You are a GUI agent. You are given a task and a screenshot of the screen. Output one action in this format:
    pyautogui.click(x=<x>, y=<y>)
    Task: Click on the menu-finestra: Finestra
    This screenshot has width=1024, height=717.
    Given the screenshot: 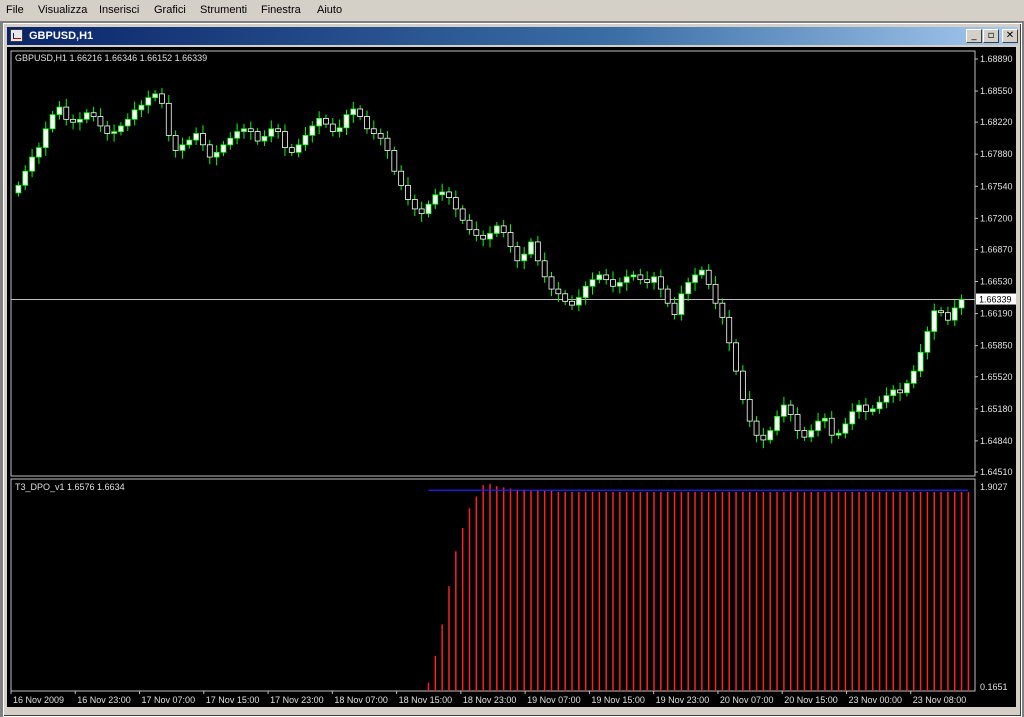 What is the action you would take?
    pyautogui.click(x=281, y=10)
    